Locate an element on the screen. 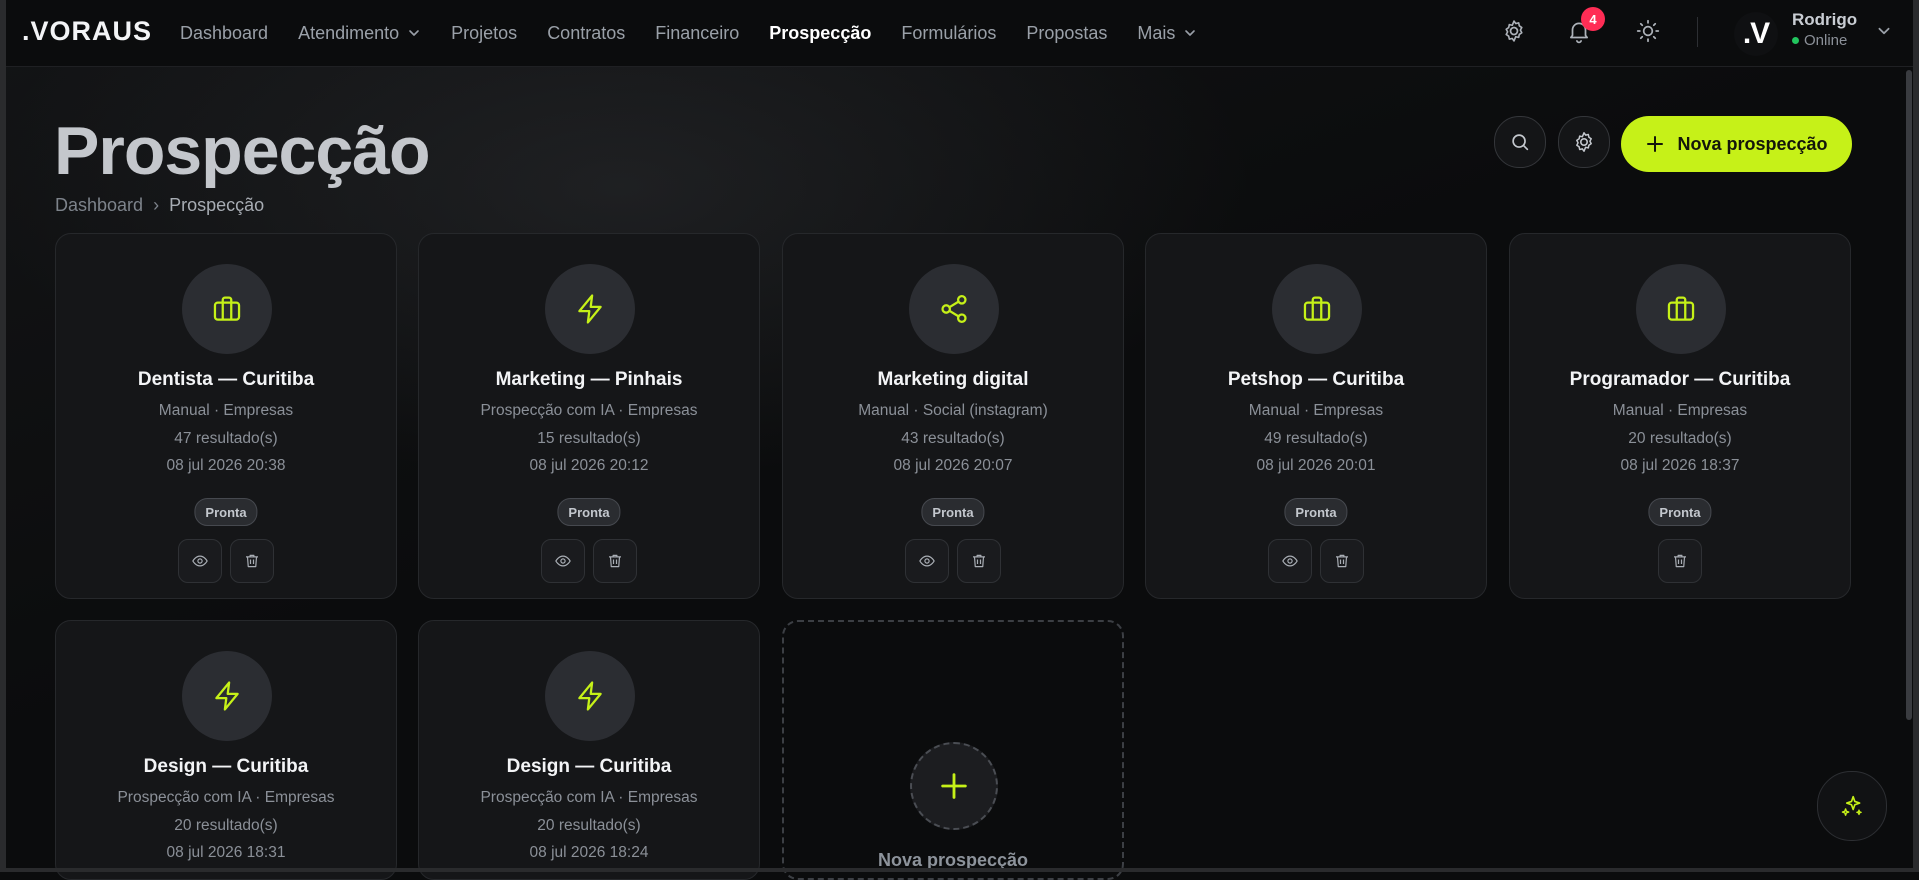 The width and height of the screenshot is (1919, 880). card-title: Design — Curitiba is located at coordinates (589, 766).